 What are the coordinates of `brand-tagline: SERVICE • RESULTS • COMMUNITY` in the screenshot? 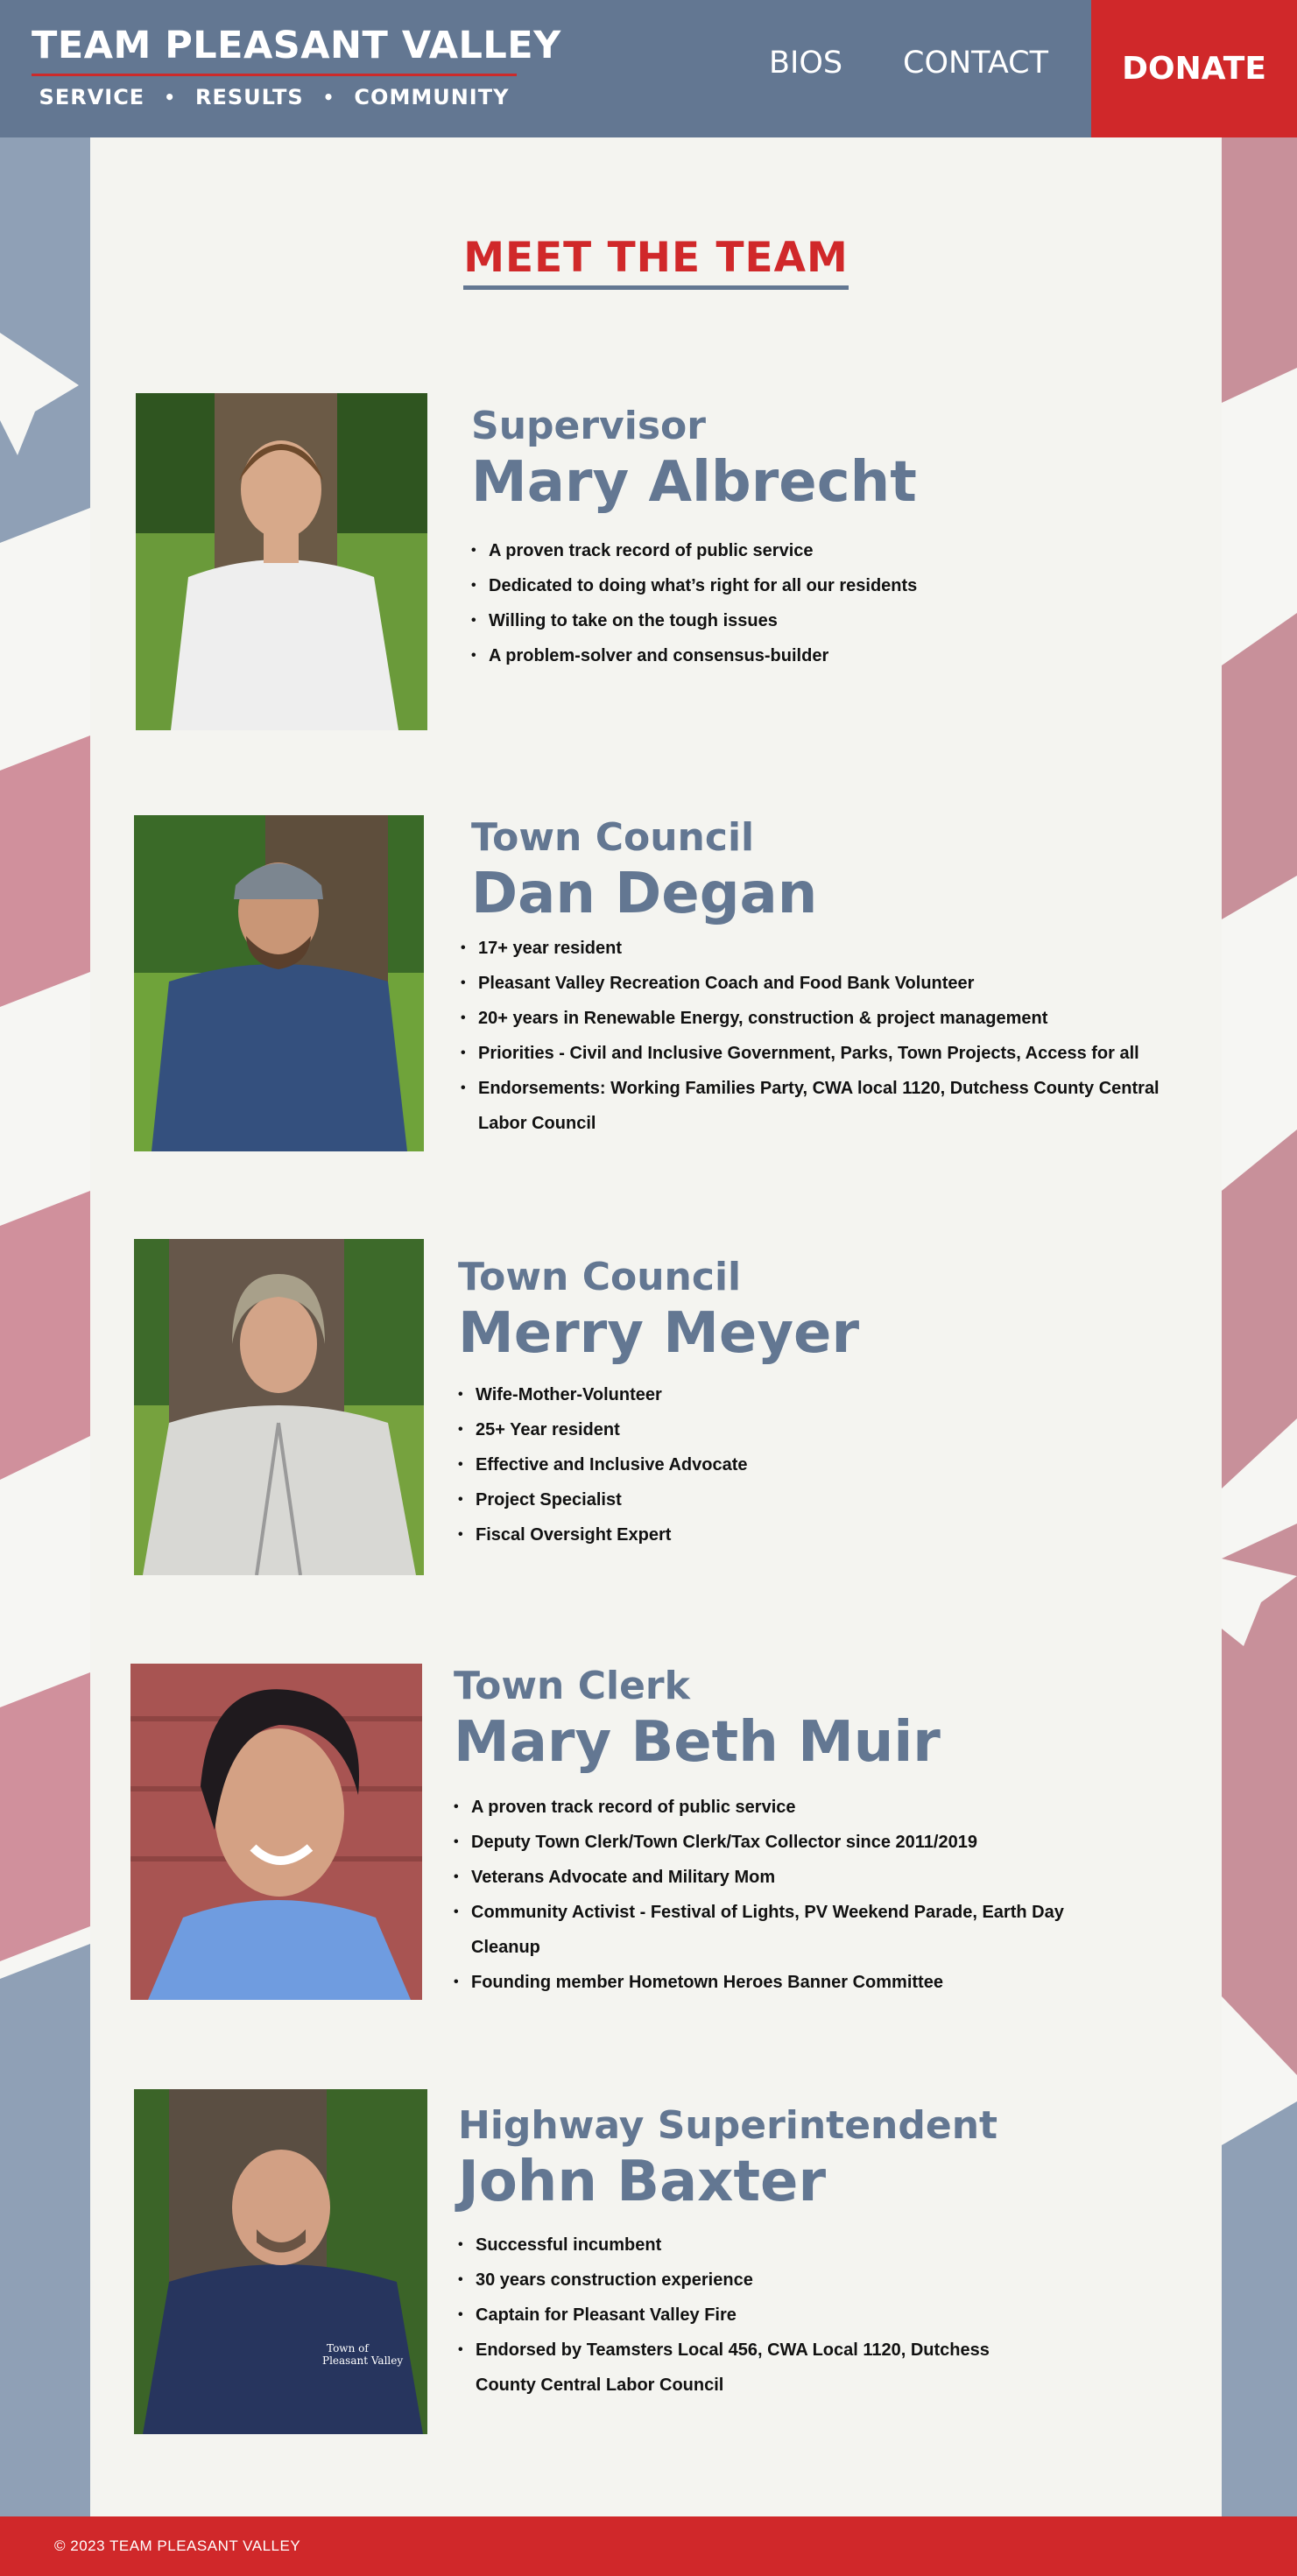 It's located at (274, 97).